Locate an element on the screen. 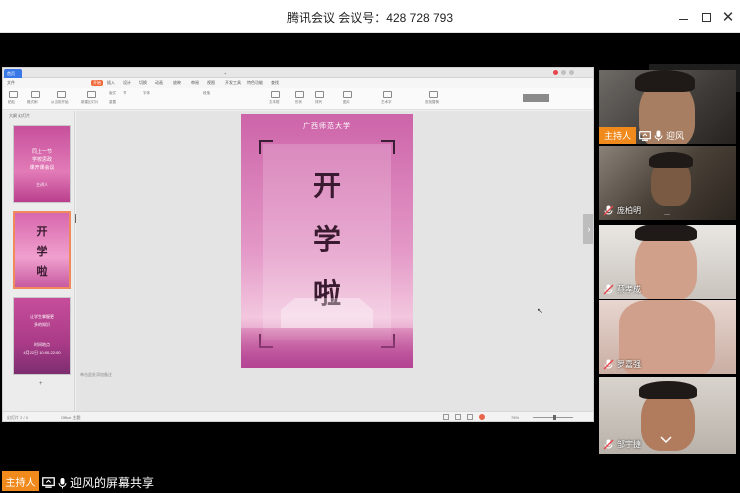  tab-home: 首页 is located at coordinates (13, 73).